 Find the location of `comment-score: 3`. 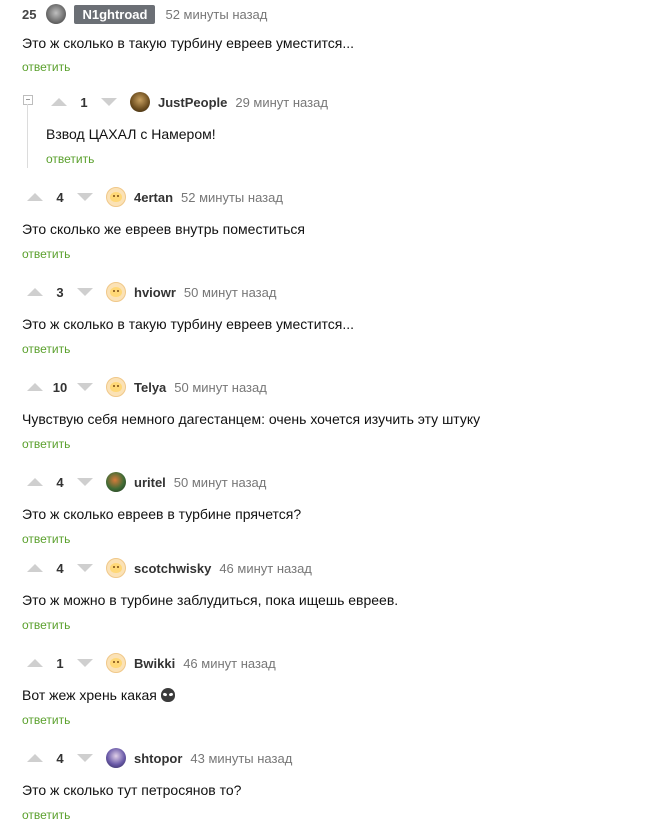

comment-score: 3 is located at coordinates (60, 292).